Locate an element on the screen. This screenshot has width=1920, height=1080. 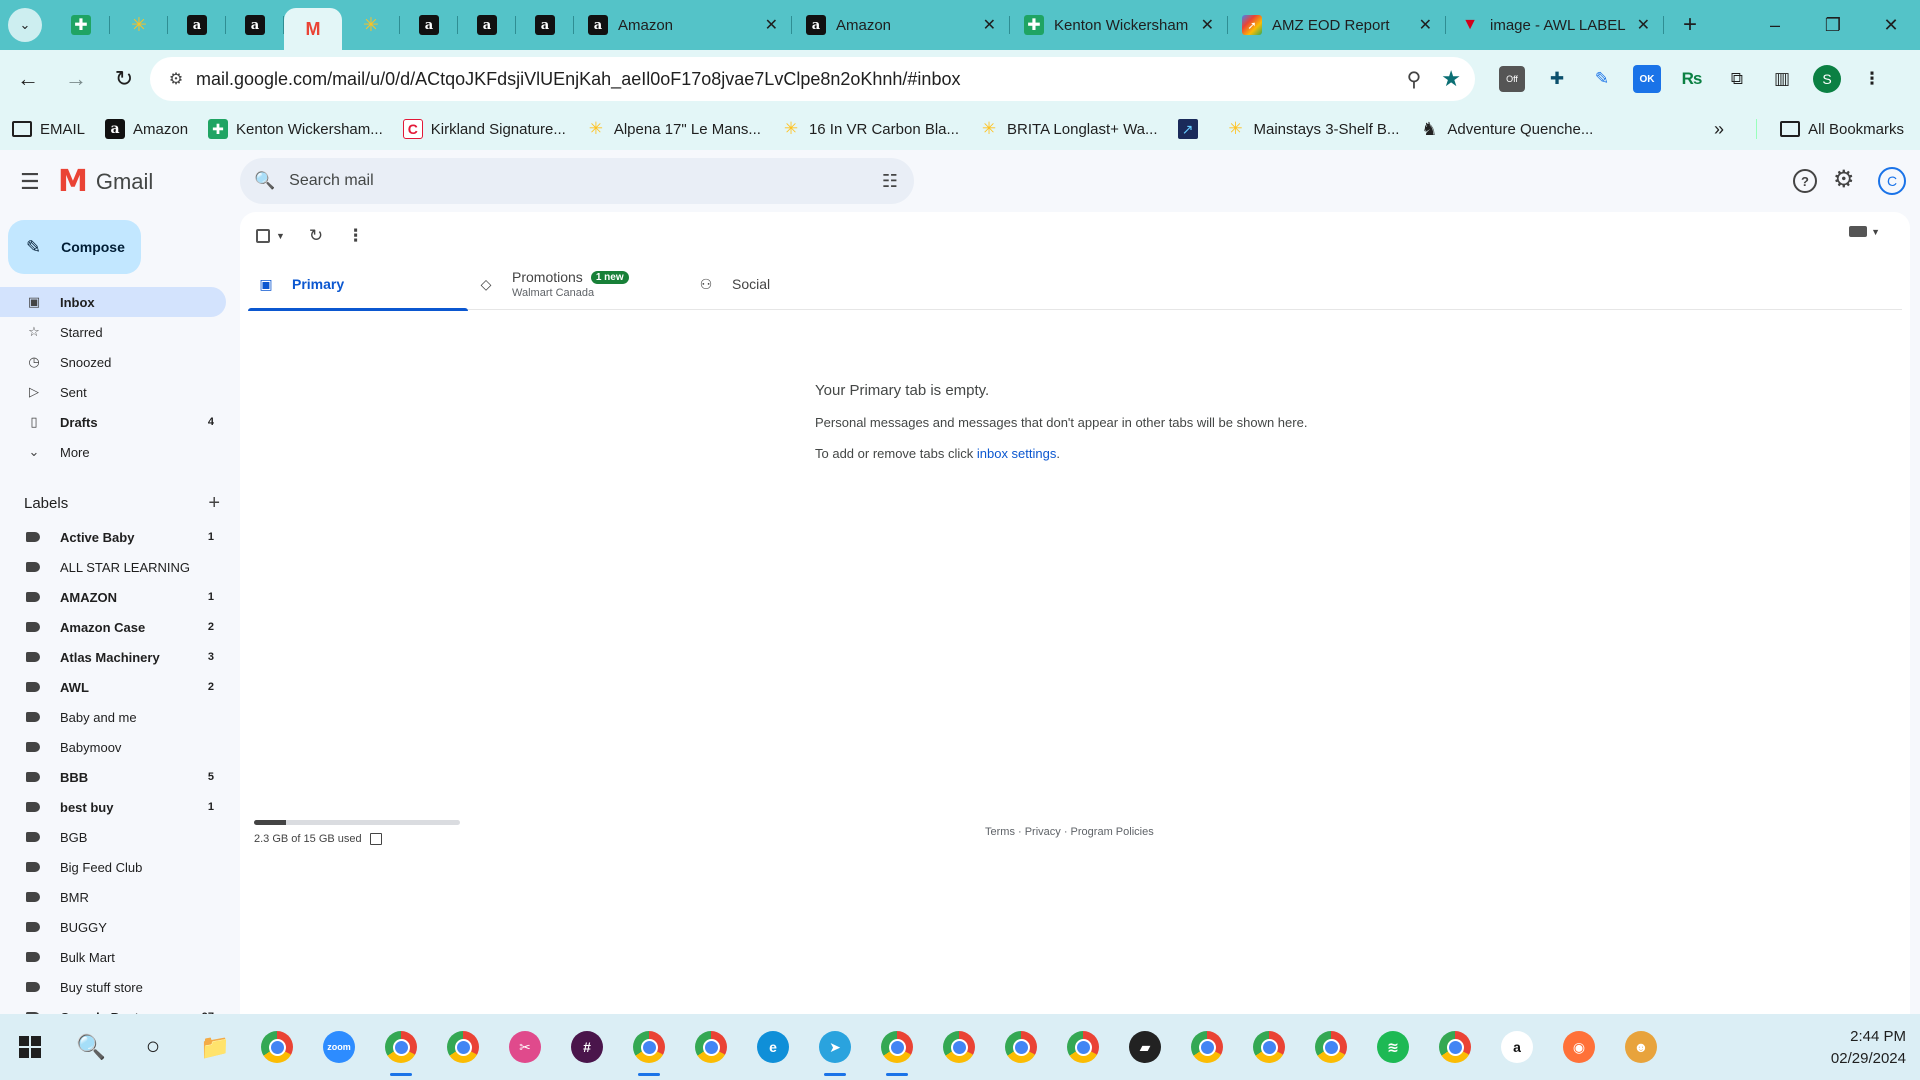
more-options-icon: ⋮ is located at coordinates (355, 236).